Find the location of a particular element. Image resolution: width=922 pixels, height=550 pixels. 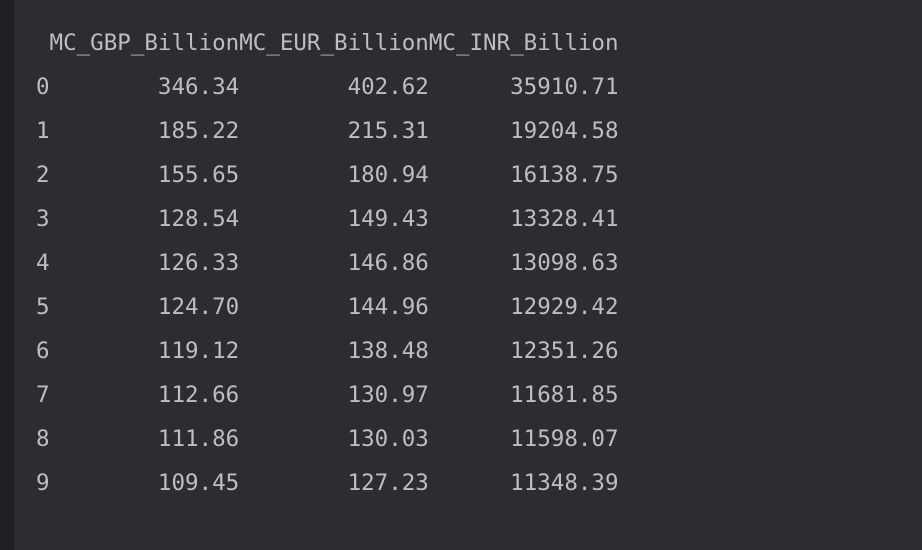

cell-gbp: 124.70 is located at coordinates (198, 307).